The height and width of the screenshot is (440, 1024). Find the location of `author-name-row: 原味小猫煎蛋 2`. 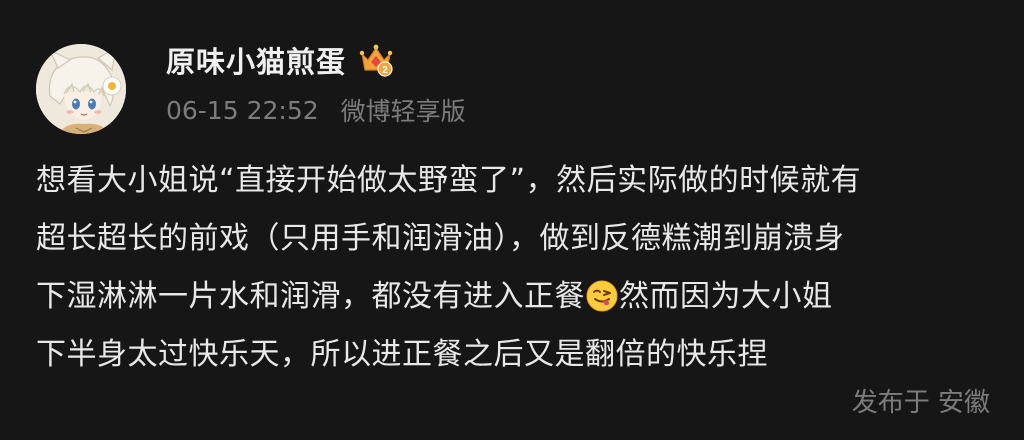

author-name-row: 原味小猫煎蛋 2 is located at coordinates (280, 60).